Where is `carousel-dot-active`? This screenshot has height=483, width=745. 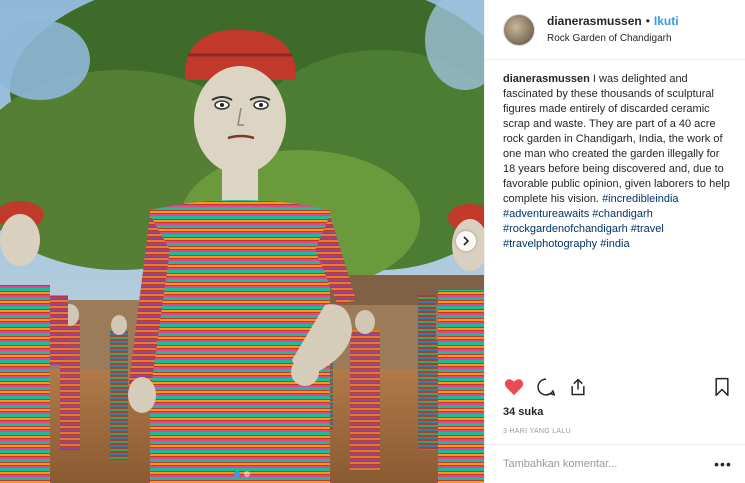
carousel-dot-active is located at coordinates (237, 474).